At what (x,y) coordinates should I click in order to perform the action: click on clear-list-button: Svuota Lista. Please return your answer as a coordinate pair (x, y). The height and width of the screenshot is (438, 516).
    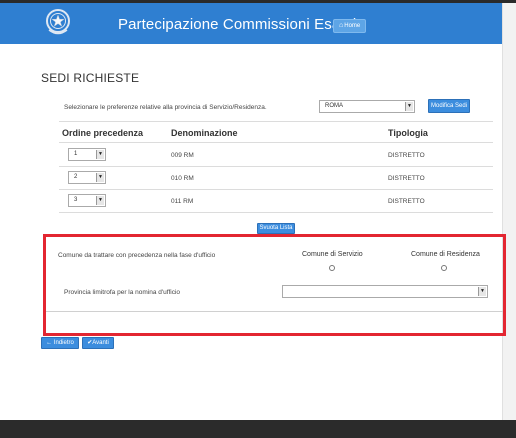
    Looking at the image, I should click on (276, 228).